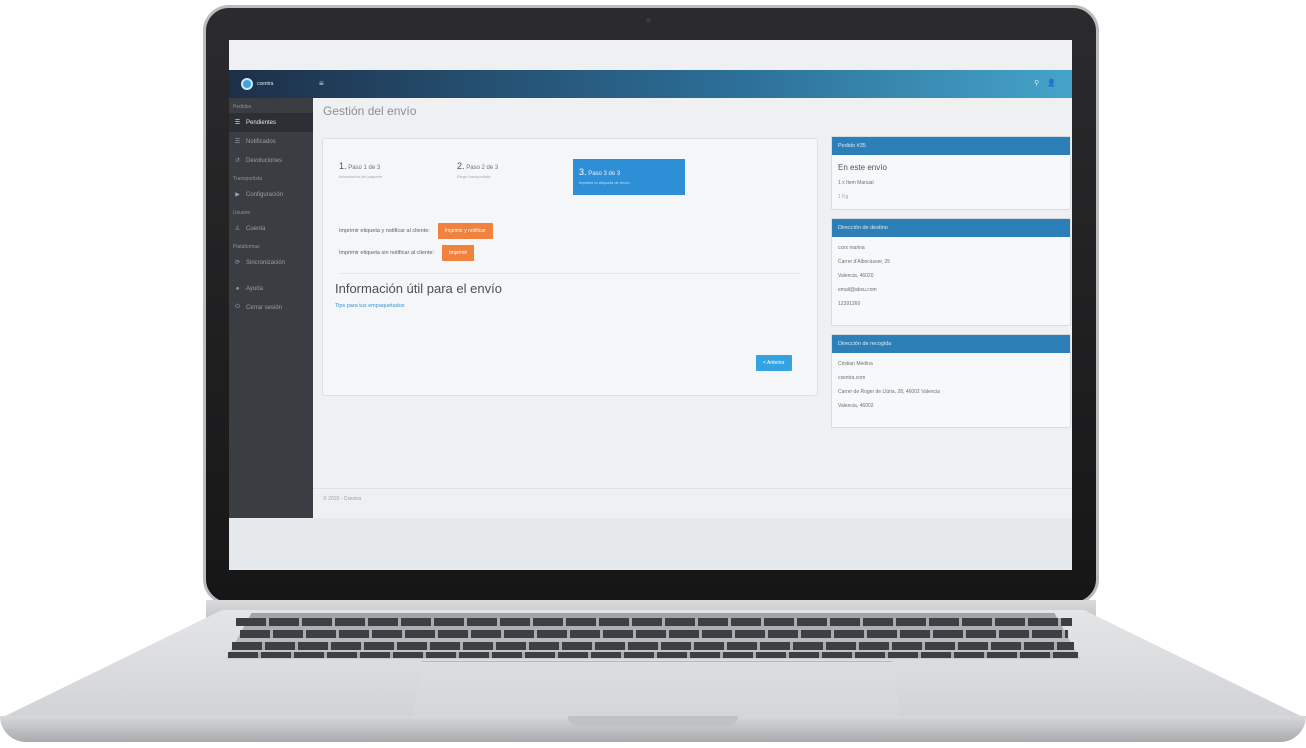 The height and width of the screenshot is (748, 1306). I want to click on destination-line: Valencia, 46020, so click(856, 276).